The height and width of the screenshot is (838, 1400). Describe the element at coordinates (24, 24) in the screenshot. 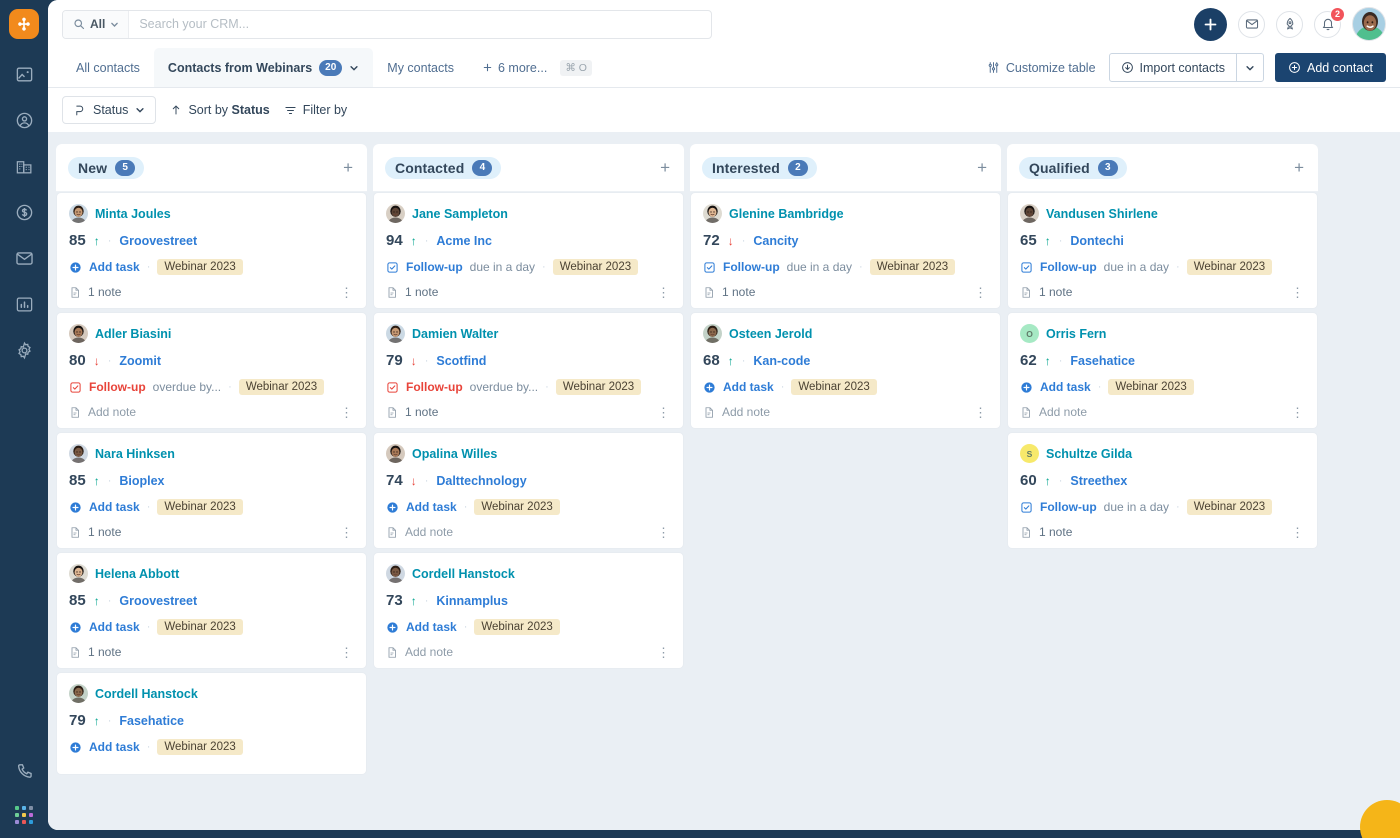

I see `crm-logo` at that location.